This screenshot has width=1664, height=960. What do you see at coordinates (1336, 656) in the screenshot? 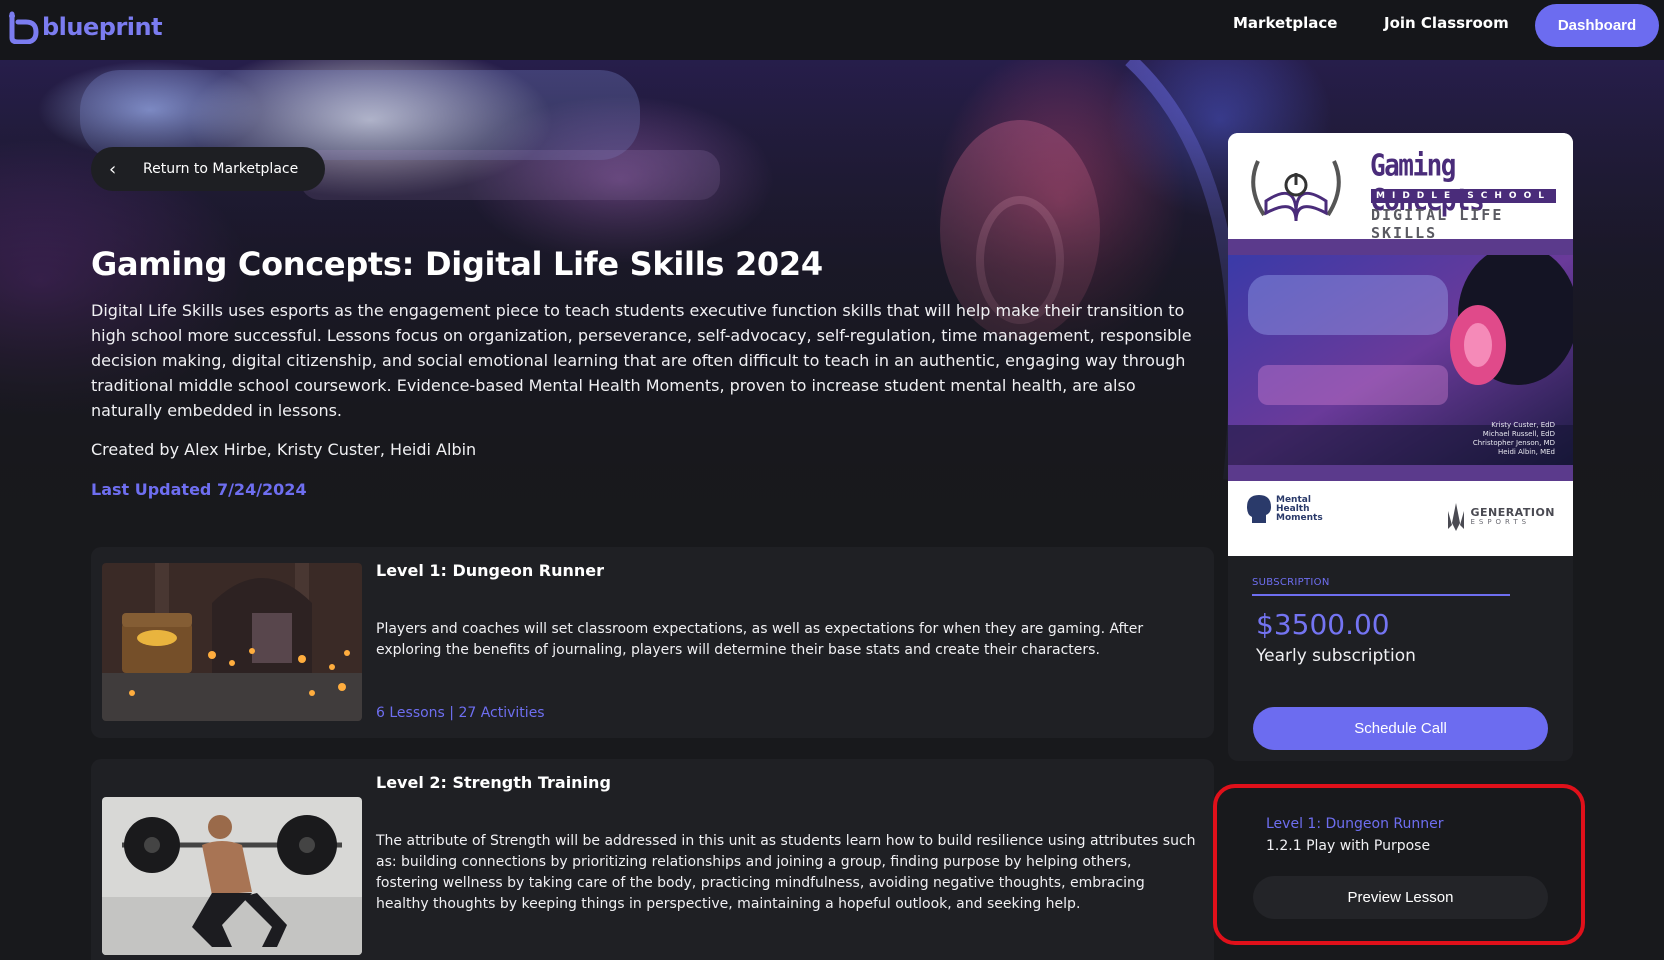
I see `subscription-period: Yearly subscription` at bounding box center [1336, 656].